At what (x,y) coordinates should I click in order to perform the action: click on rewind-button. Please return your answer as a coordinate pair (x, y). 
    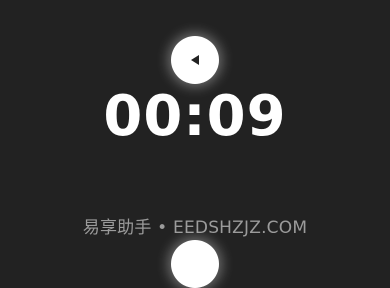
    Looking at the image, I should click on (195, 60).